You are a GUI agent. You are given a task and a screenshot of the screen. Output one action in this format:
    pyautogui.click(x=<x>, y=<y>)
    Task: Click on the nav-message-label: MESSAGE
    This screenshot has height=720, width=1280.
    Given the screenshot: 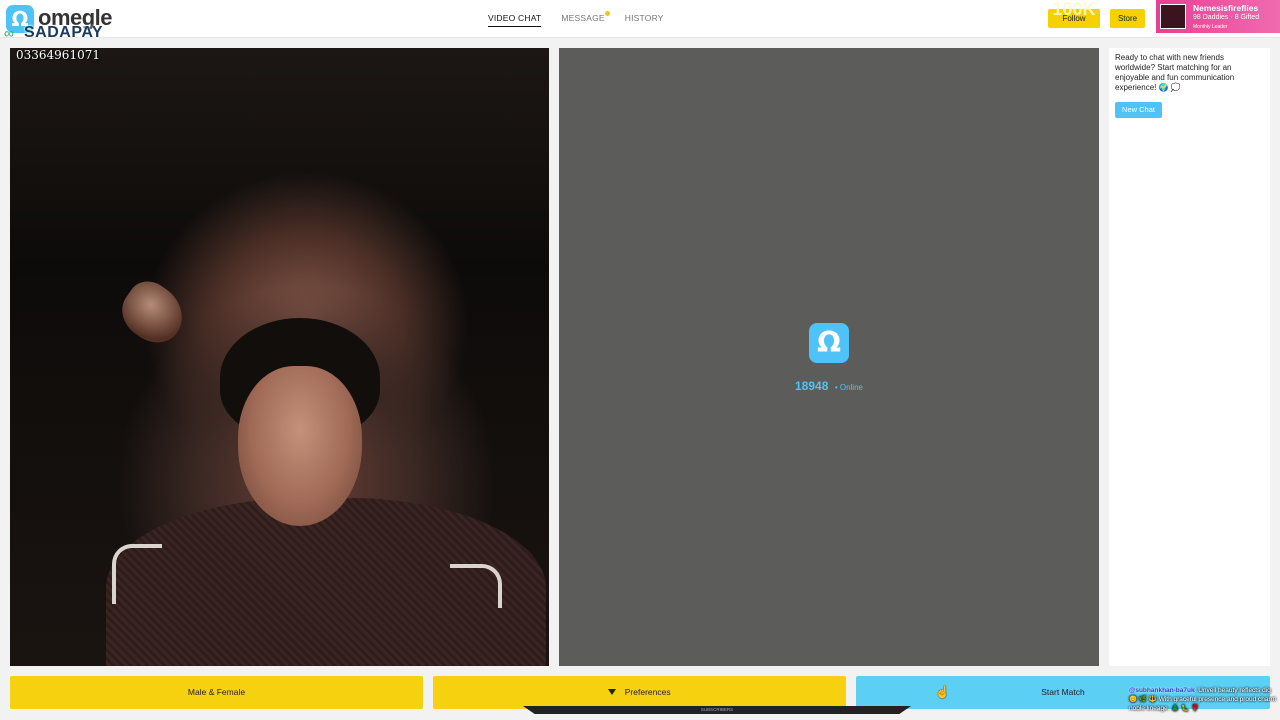 What is the action you would take?
    pyautogui.click(x=583, y=18)
    